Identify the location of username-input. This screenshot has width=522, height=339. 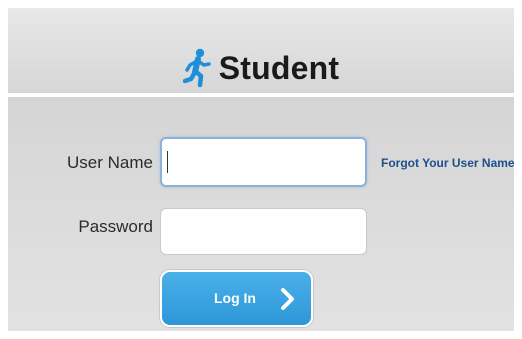
(263, 162).